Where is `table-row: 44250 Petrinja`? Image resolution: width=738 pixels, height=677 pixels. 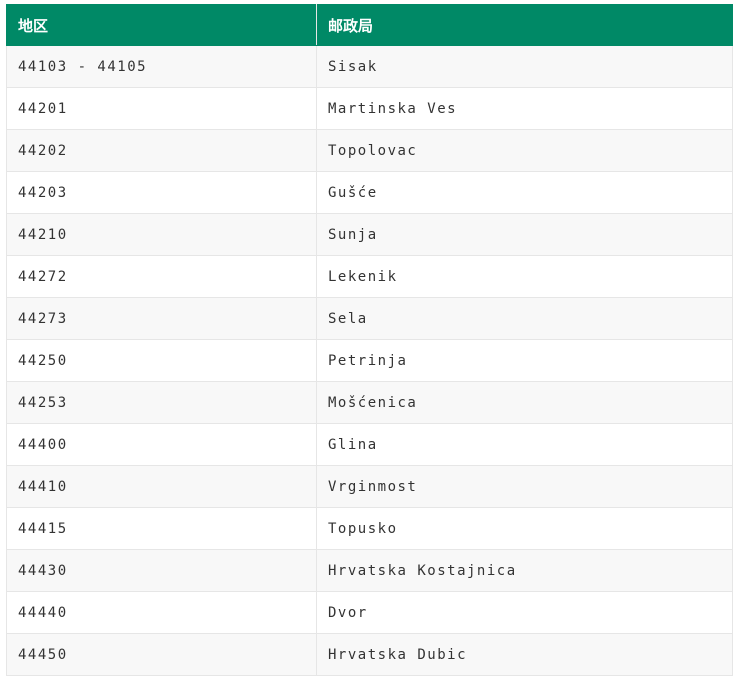 table-row: 44250 Petrinja is located at coordinates (369, 360).